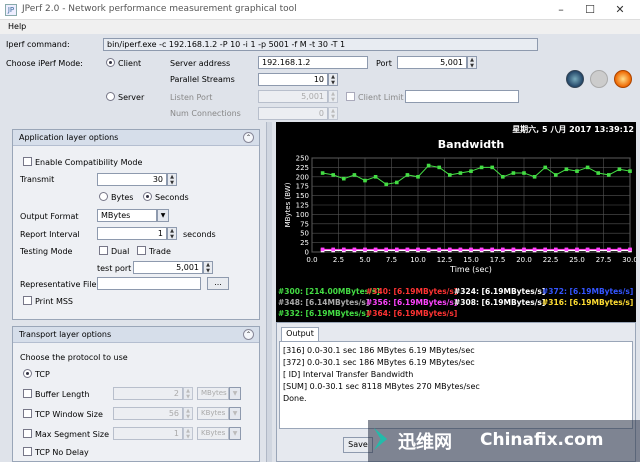 This screenshot has width=640, height=462. I want to click on nodelay-checkbox, so click(27, 451).